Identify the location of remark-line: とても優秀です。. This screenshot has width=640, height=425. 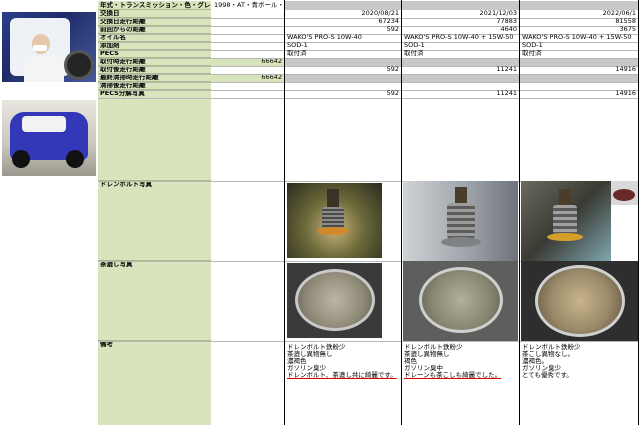
(547, 375).